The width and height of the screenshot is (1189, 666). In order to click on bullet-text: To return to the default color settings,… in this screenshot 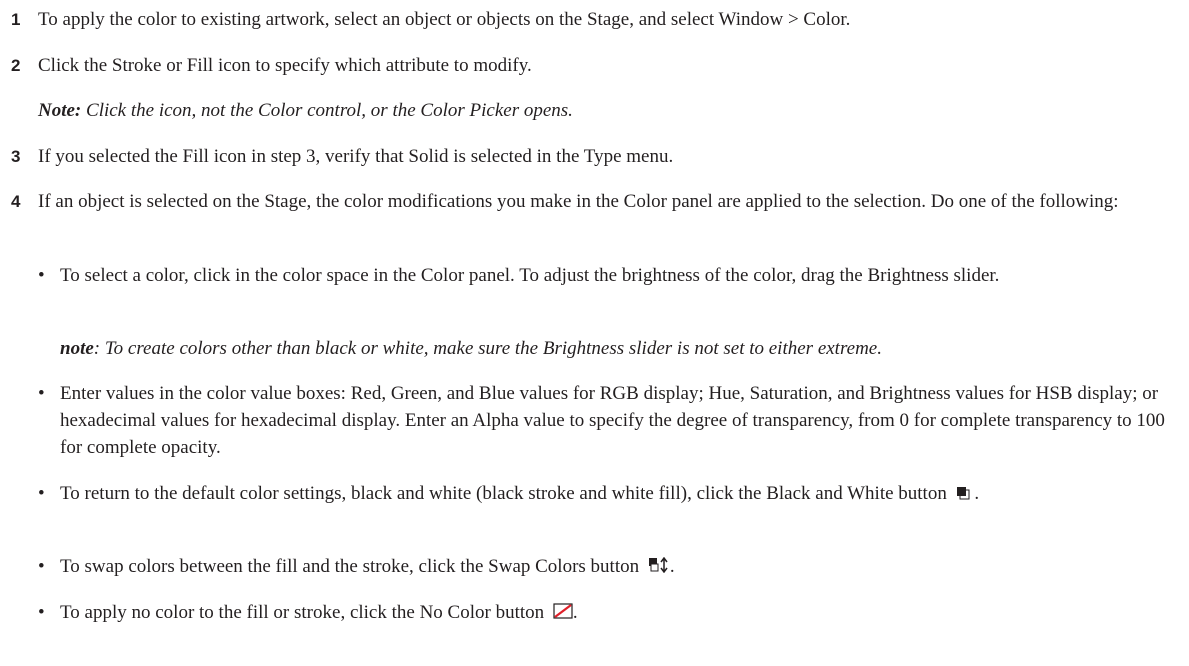, I will do `click(503, 493)`.